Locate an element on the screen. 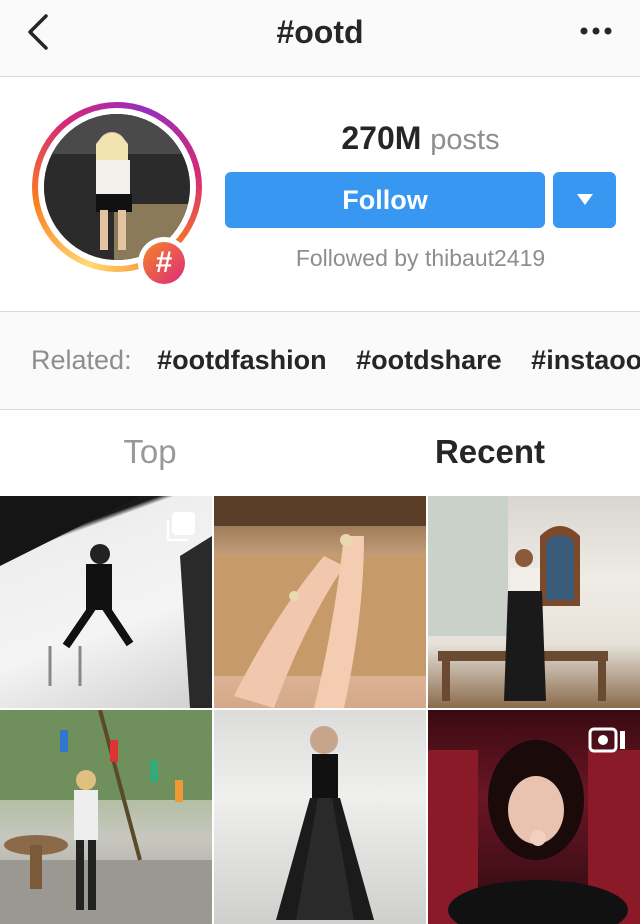 This screenshot has height=924, width=640. posts-count-line: 270M posts is located at coordinates (420, 138).